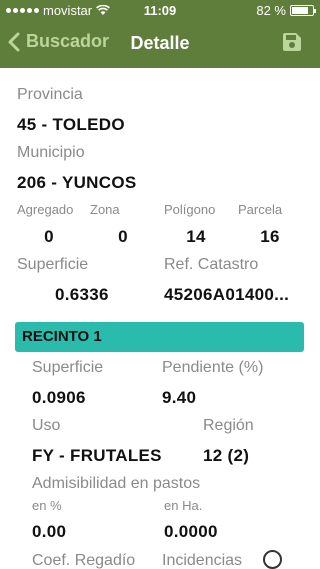 The image size is (320, 569). What do you see at coordinates (228, 425) in the screenshot?
I see `region-label: Región` at bounding box center [228, 425].